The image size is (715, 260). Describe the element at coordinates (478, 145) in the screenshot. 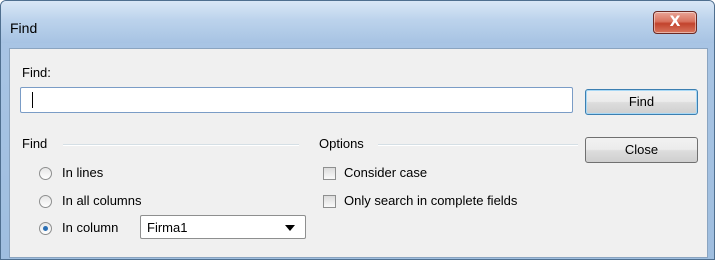

I see `options-group-divider` at that location.